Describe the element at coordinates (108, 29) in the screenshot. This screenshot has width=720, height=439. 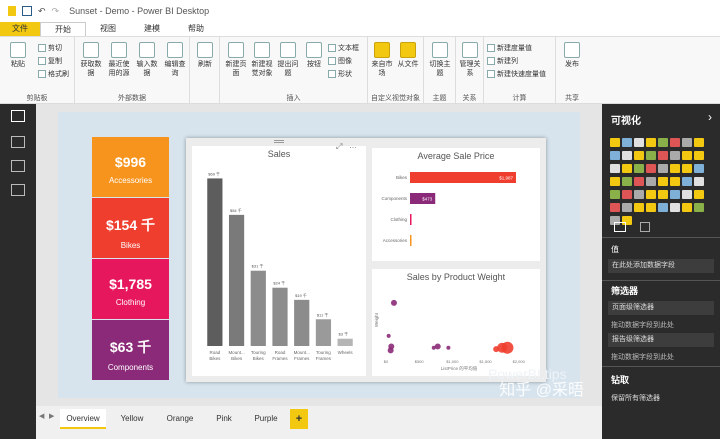
I see `tab-view: 视图` at that location.